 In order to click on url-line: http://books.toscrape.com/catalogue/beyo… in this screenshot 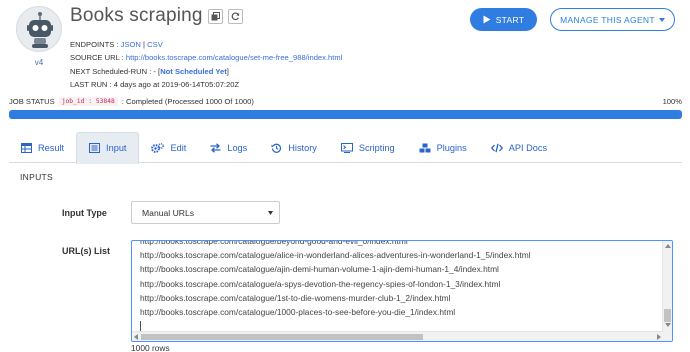, I will do `click(274, 243)`.